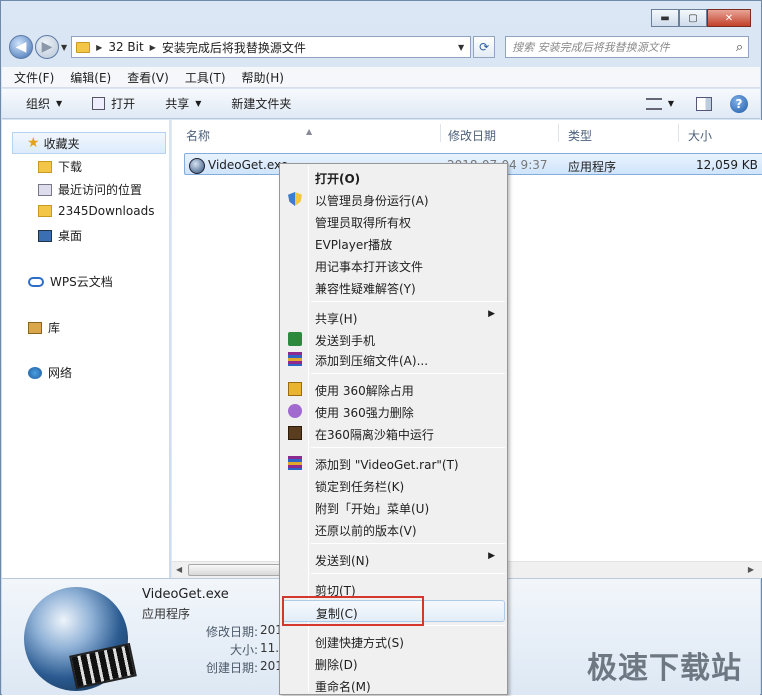  Describe the element at coordinates (393, 411) in the screenshot. I see `menu-item-360-delete: 使用 360强力删除` at that location.